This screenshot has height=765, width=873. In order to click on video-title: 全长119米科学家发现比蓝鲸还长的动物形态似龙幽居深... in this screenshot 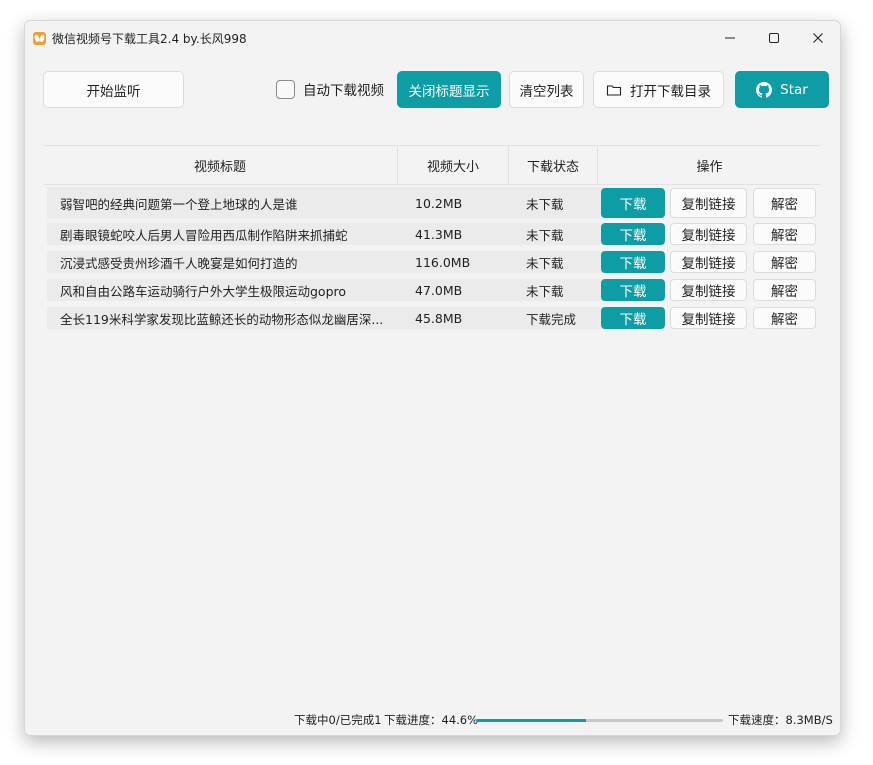, I will do `click(222, 319)`.